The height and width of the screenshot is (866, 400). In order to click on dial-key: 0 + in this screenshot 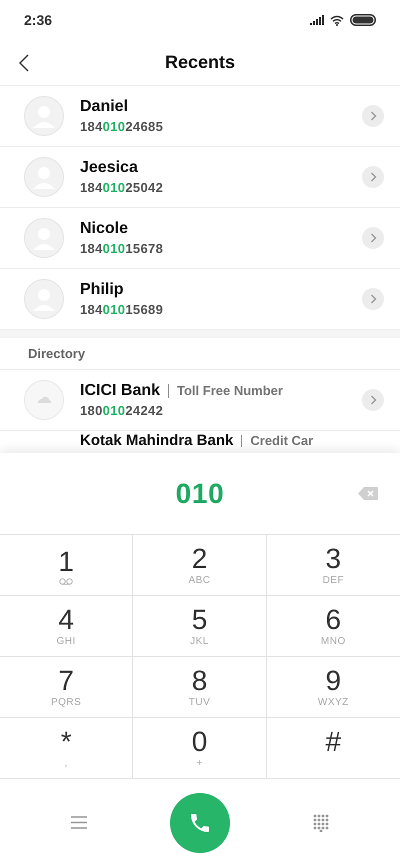, I will do `click(200, 748)`.